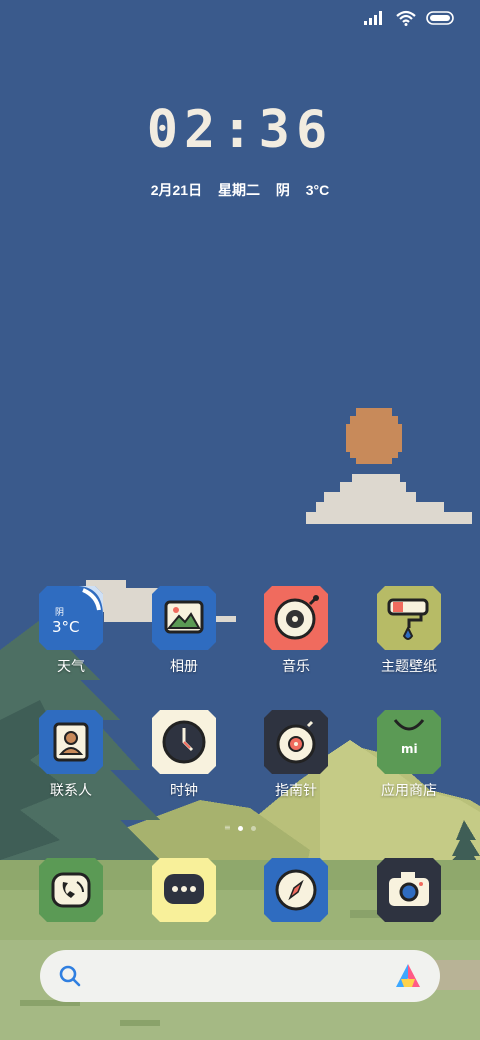  I want to click on page-dot, so click(253, 828).